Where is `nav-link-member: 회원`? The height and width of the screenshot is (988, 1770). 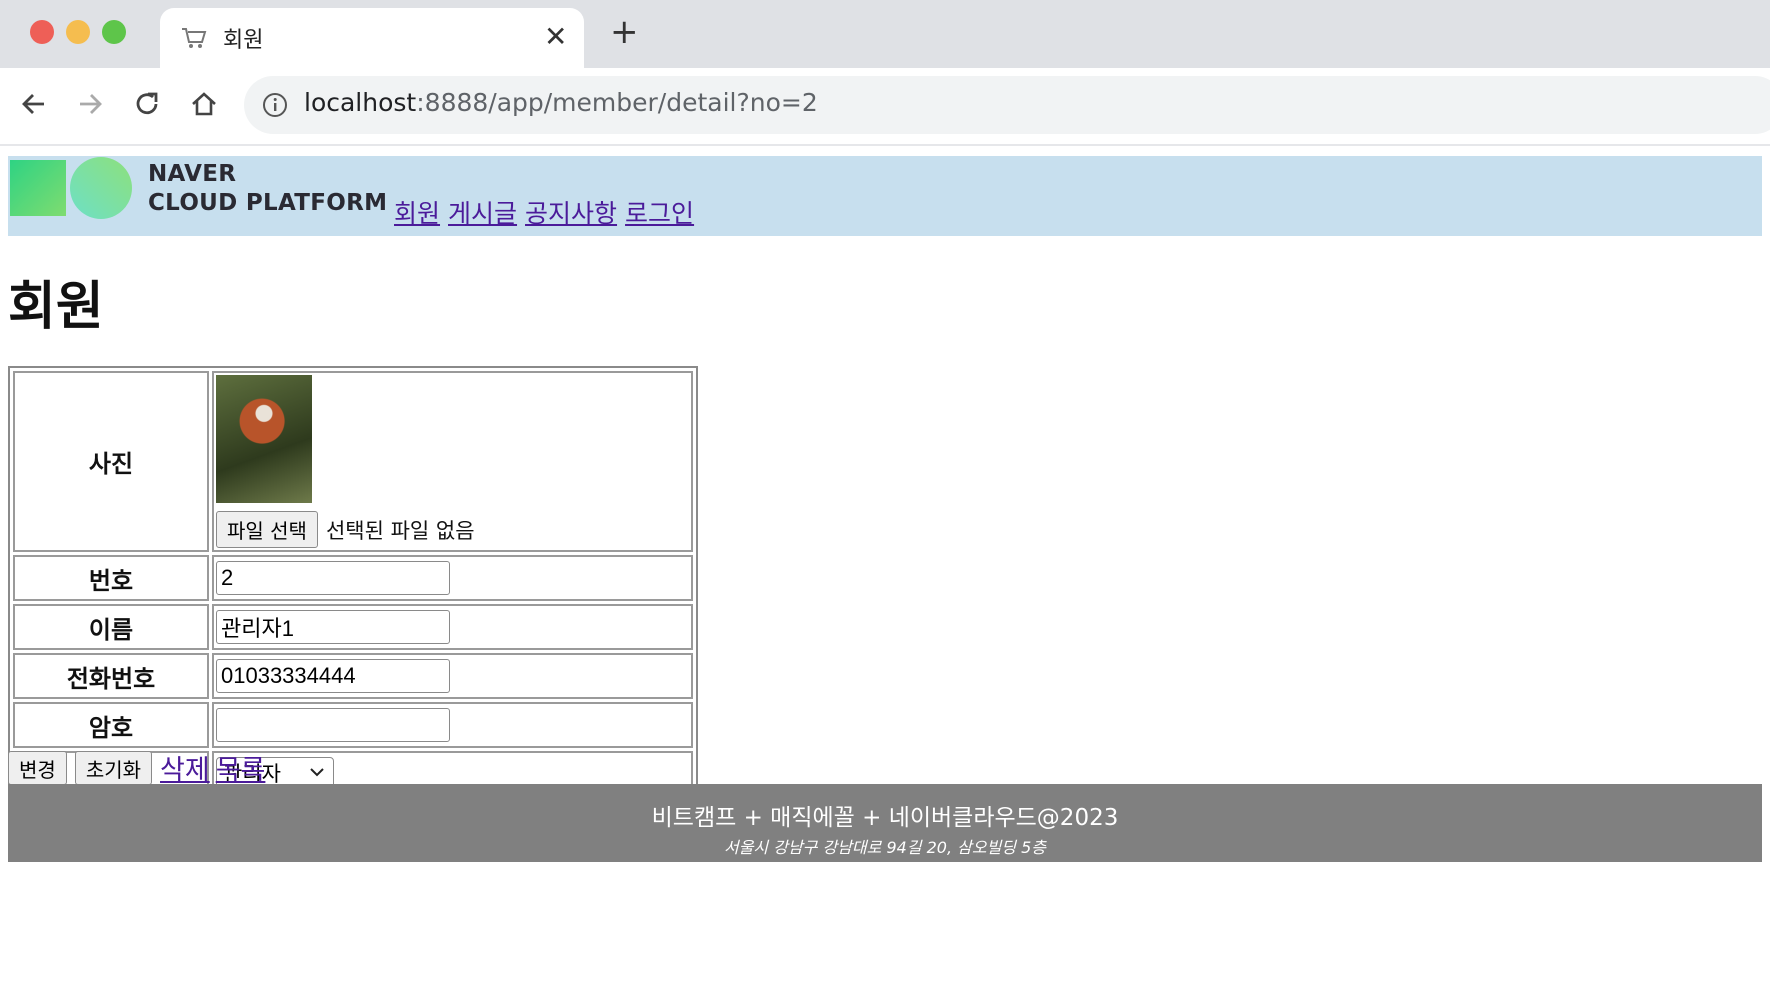
nav-link-member: 회원 is located at coordinates (417, 213).